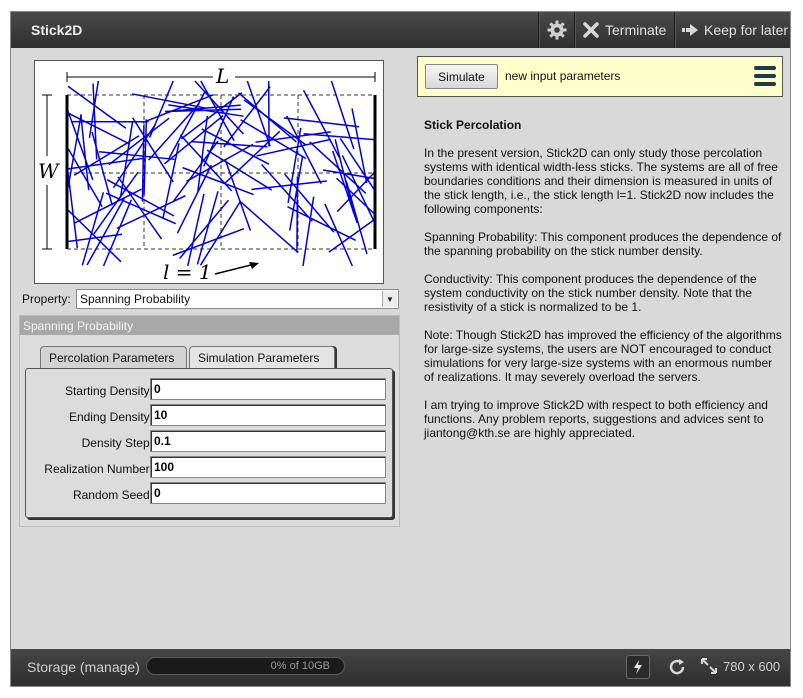  I want to click on terminate-label: Terminate, so click(636, 30).